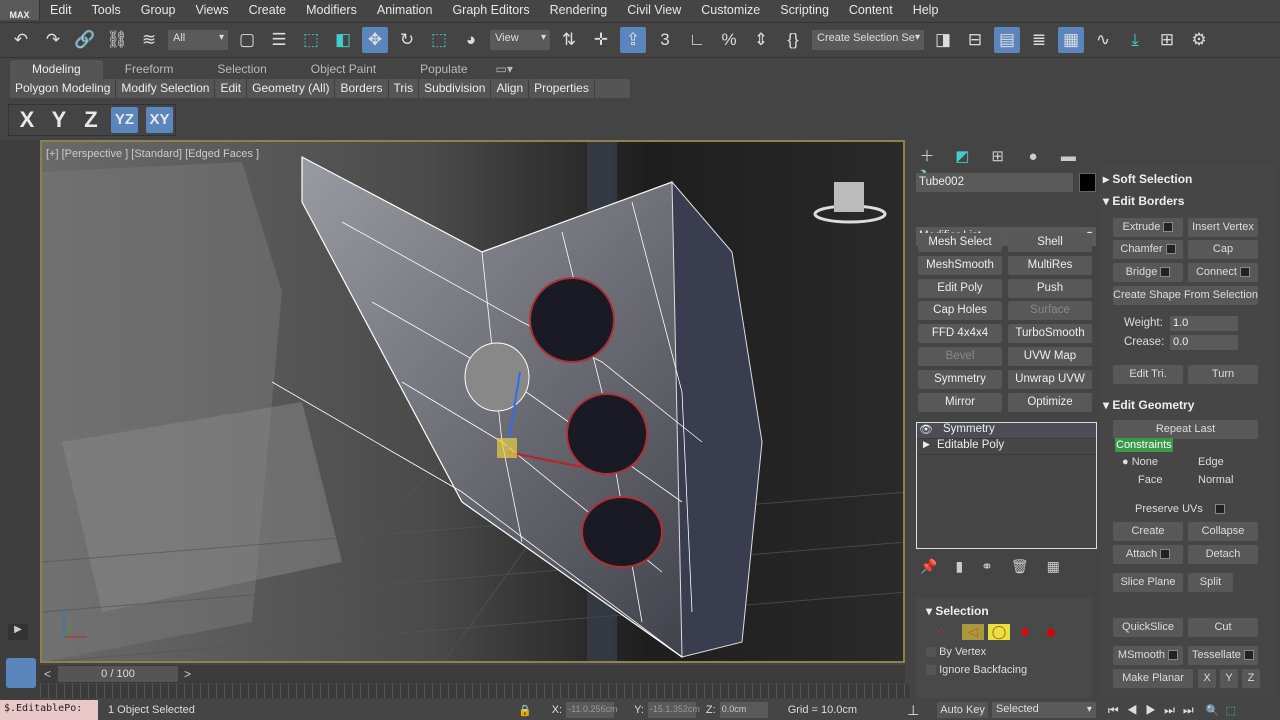 Image resolution: width=1280 pixels, height=720 pixels. I want to click on axis-xy-button: XY, so click(159, 120).